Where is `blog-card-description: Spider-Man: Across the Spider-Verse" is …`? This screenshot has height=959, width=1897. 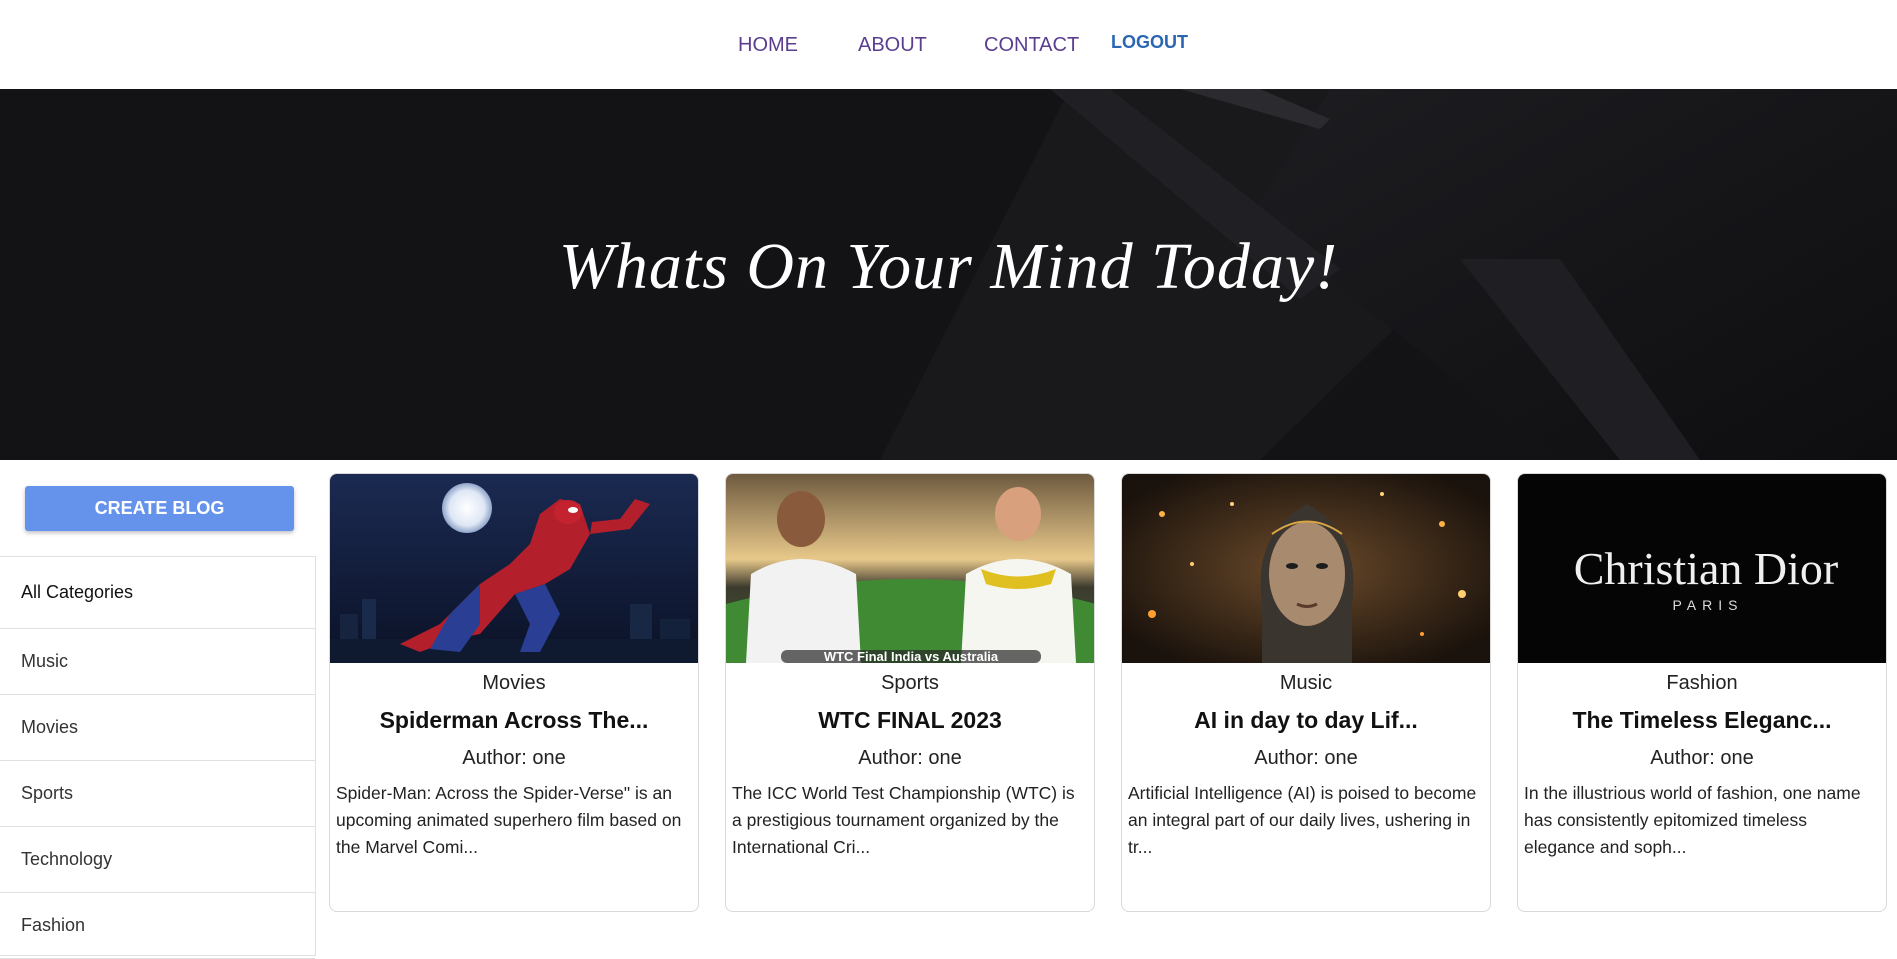
blog-card-description: Spider-Man: Across the Spider-Verse" is … is located at coordinates (509, 820).